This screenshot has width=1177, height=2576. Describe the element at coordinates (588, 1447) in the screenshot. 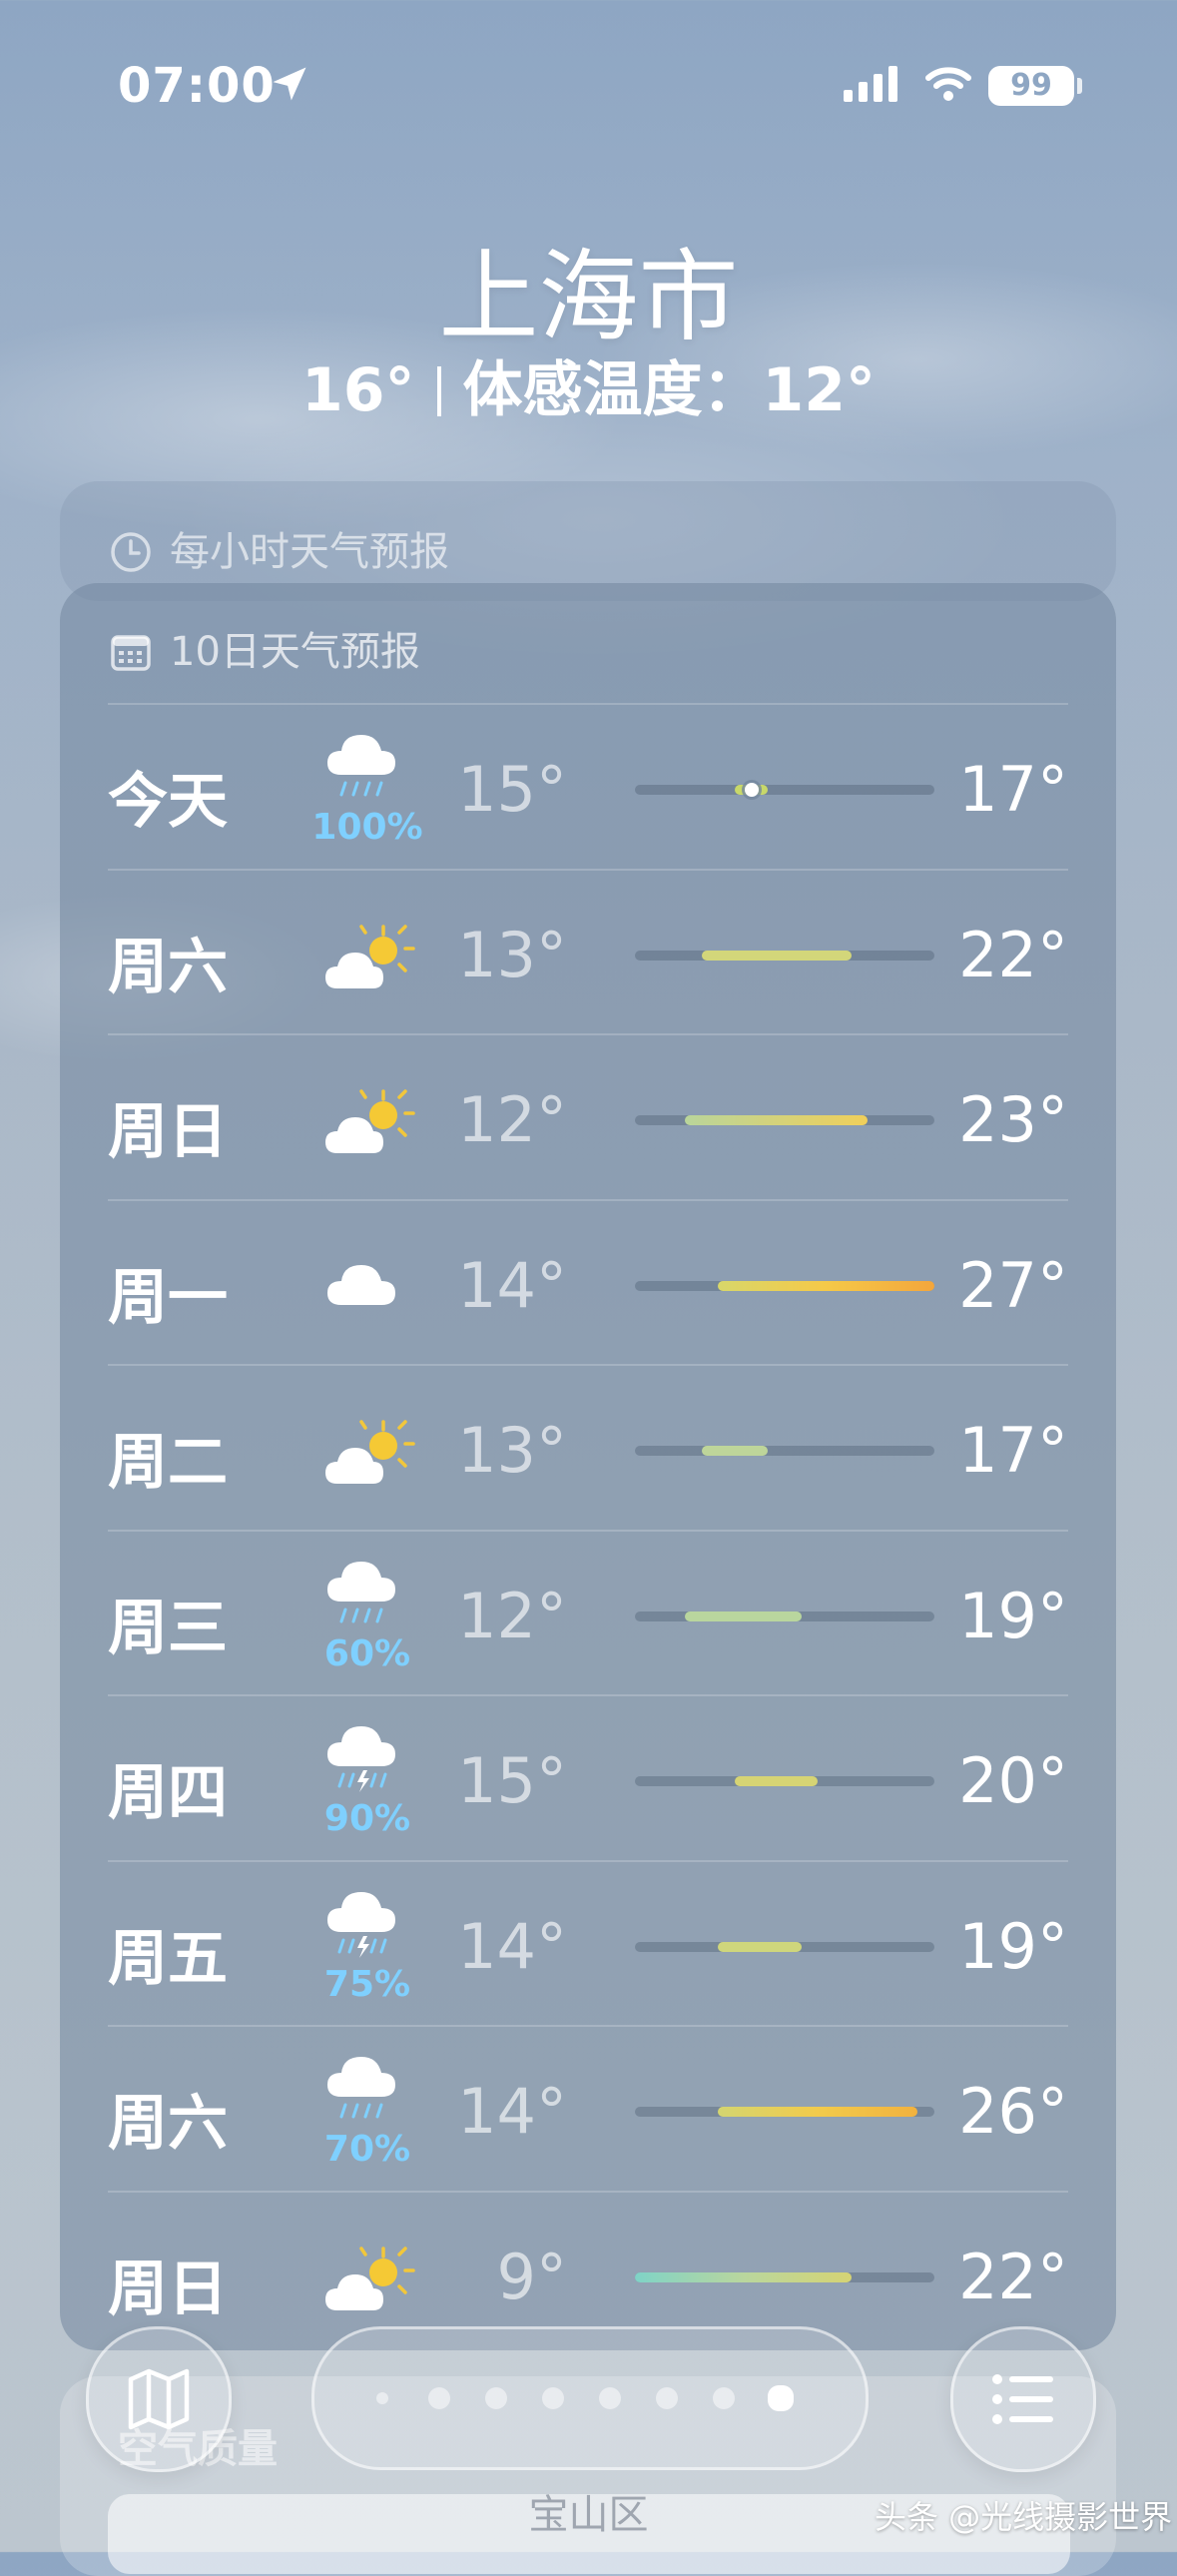

I see `forecast-row: 周二 13° 17°` at that location.